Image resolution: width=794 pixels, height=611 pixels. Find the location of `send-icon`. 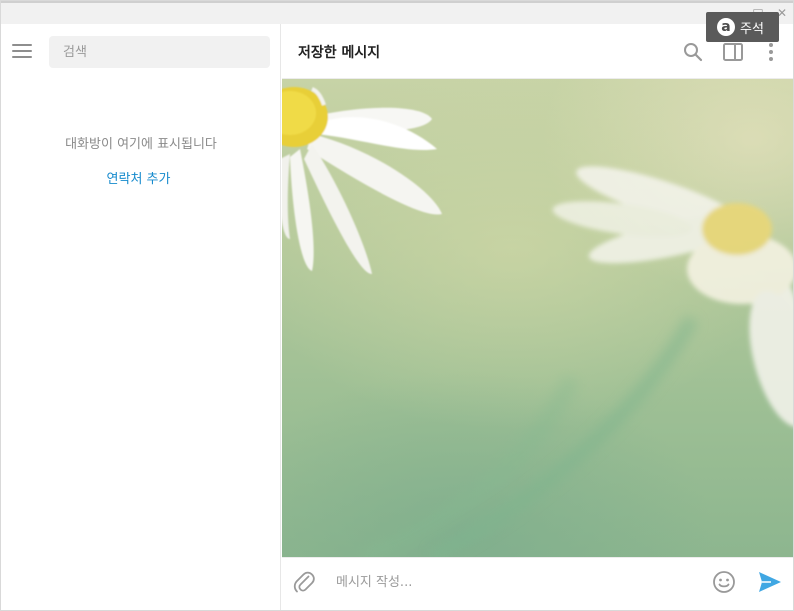

send-icon is located at coordinates (770, 582).